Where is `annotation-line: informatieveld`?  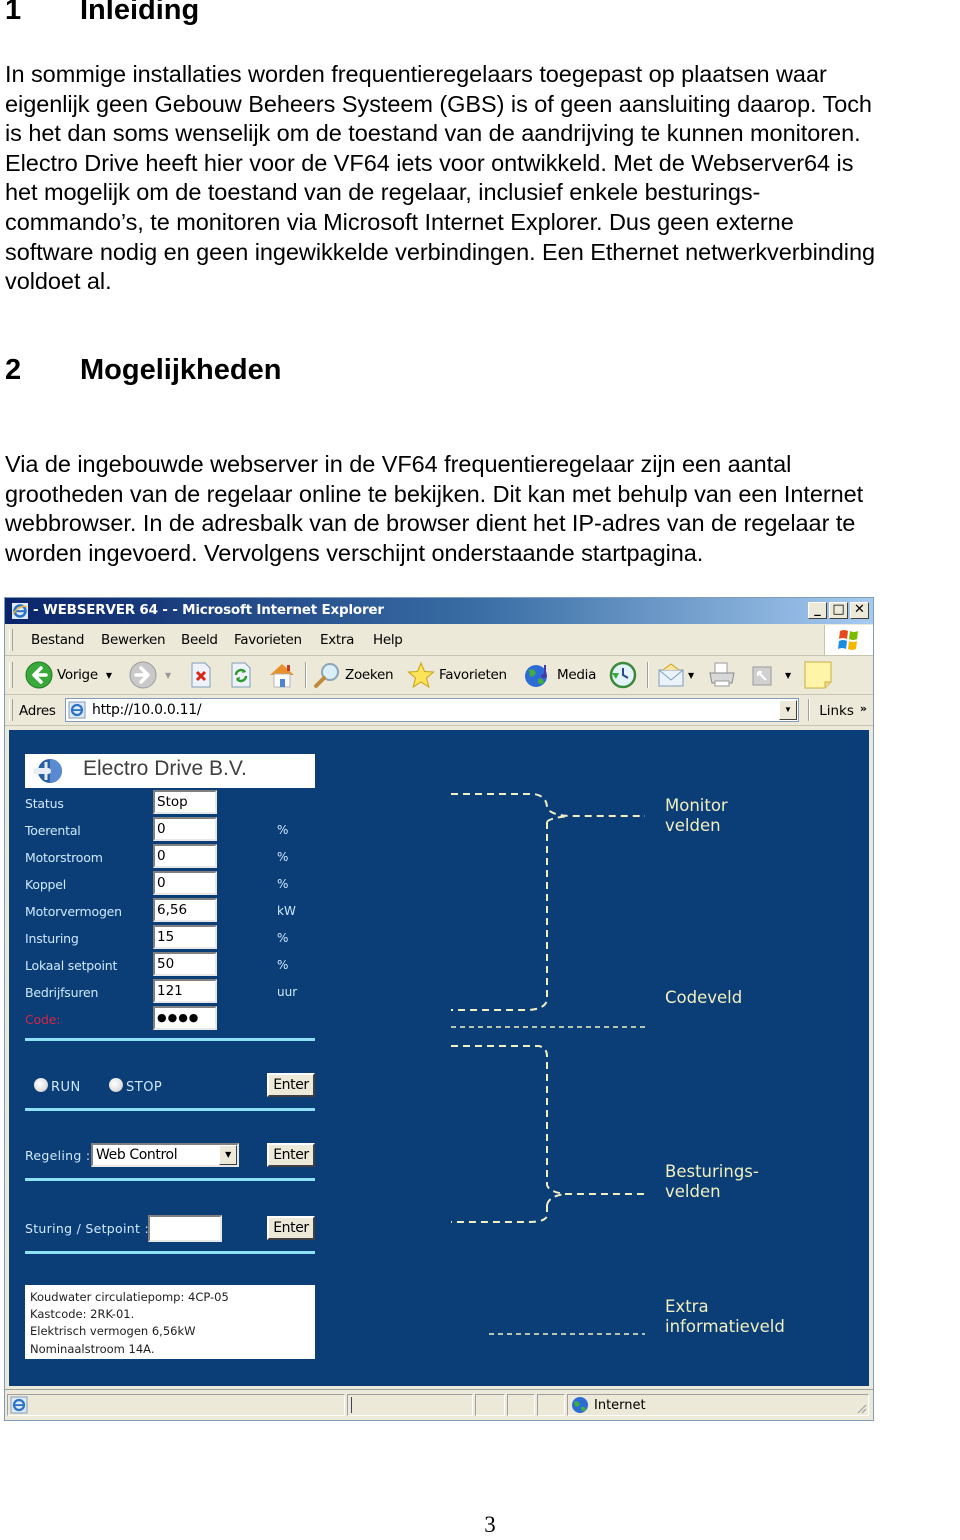
annotation-line: informatieveld is located at coordinates (725, 1326).